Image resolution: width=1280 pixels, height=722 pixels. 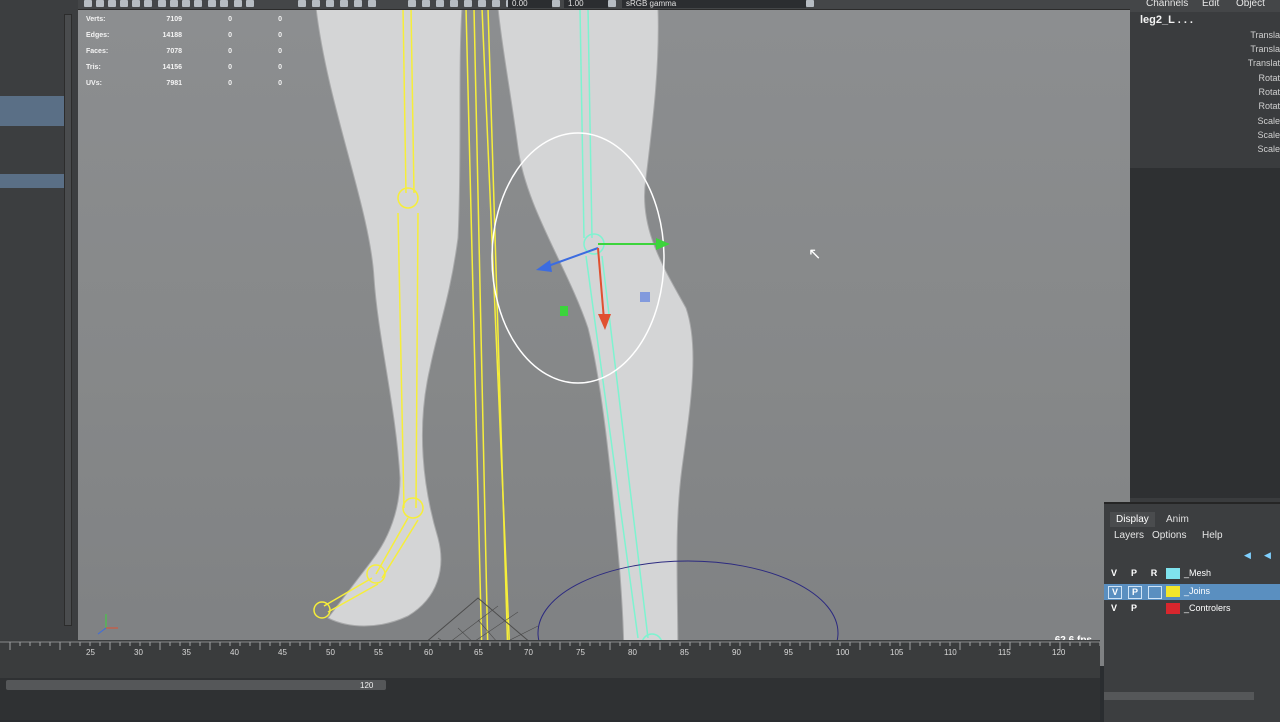 I want to click on layer-row-joins: V P _Joins, so click(x=1192, y=592).